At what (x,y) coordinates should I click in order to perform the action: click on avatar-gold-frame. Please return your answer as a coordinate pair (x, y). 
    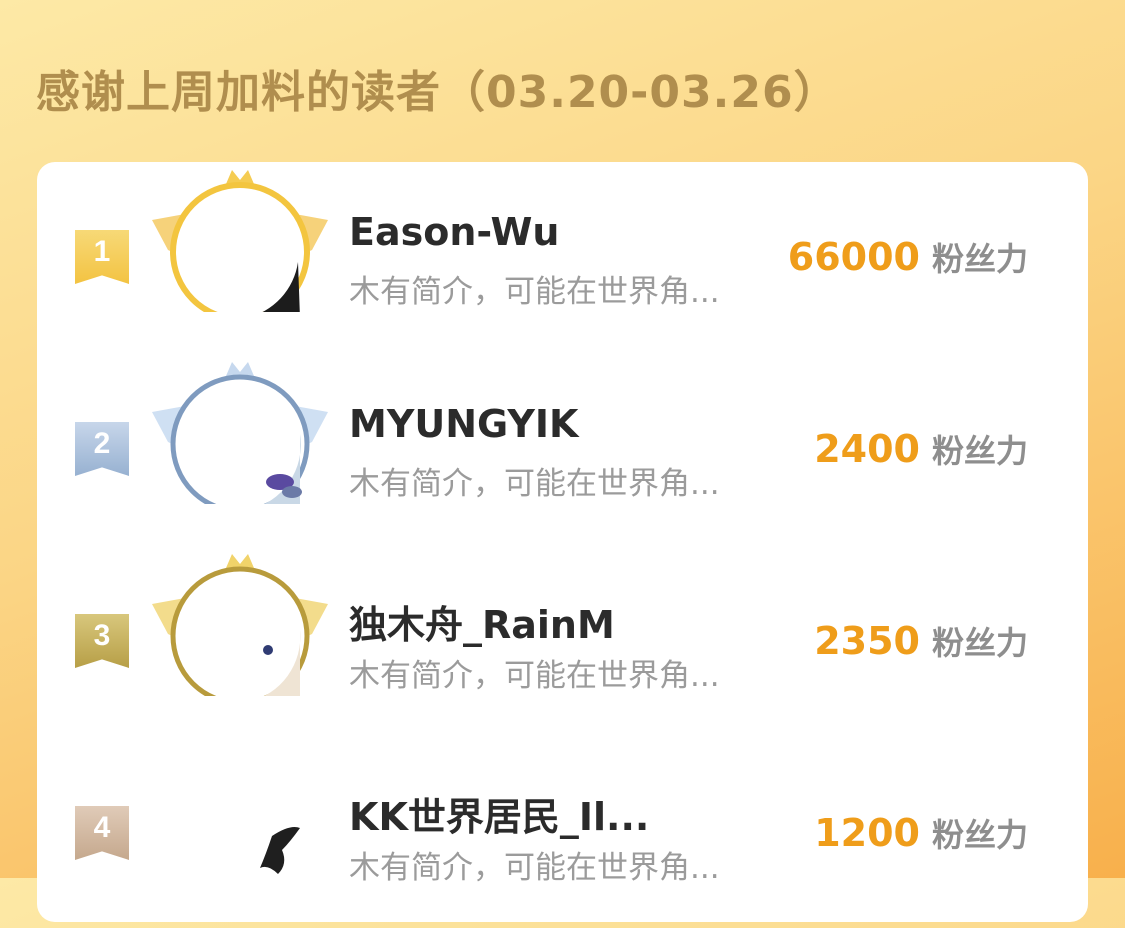
    Looking at the image, I should click on (240, 237).